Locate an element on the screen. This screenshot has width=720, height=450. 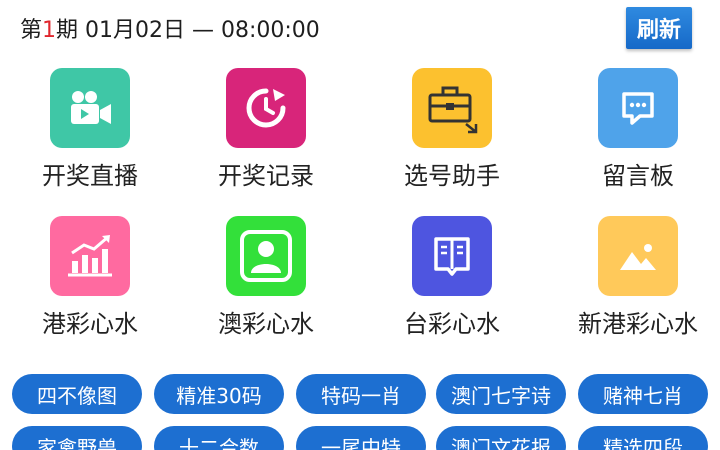
header-bar: 第1期 01月02日 — 08:00:00 刷新 is located at coordinates (360, 28).